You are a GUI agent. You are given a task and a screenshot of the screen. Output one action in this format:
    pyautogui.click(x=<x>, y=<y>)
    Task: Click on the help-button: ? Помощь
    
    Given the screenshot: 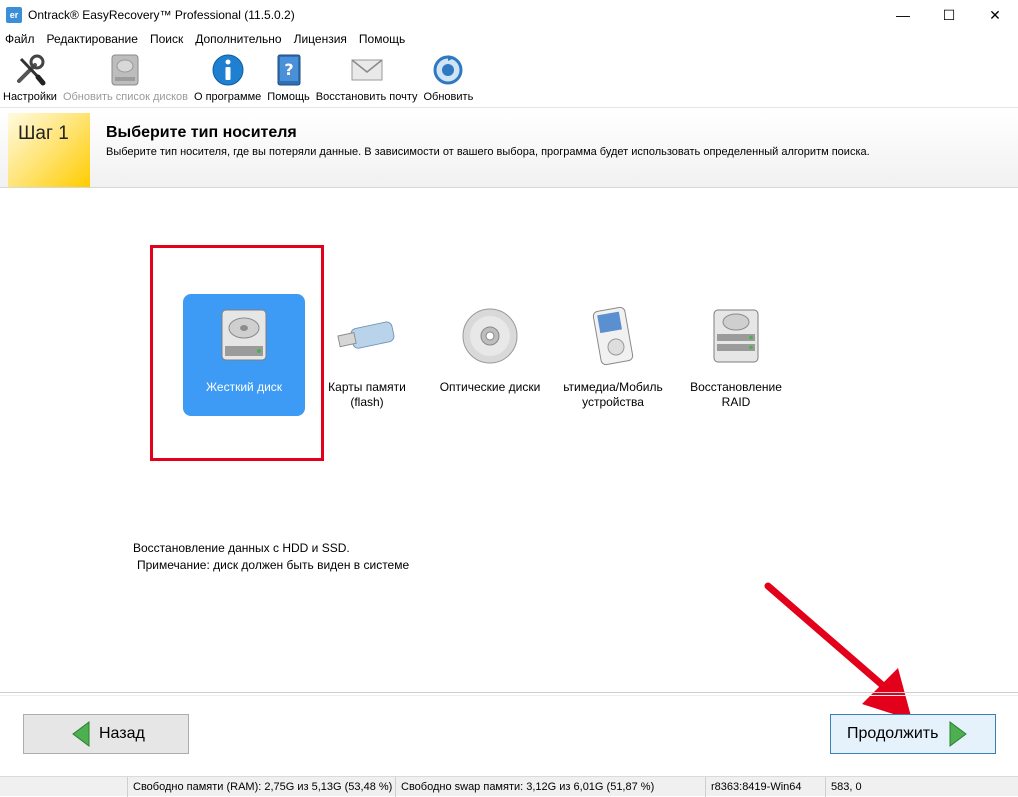 What is the action you would take?
    pyautogui.click(x=288, y=78)
    